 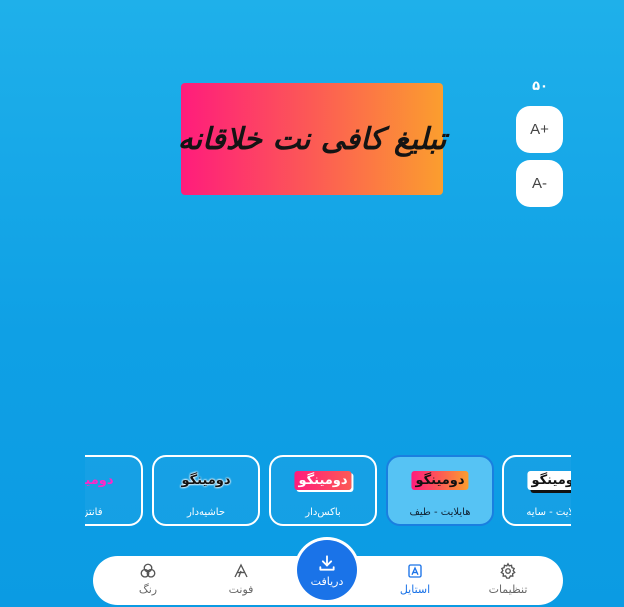 I want to click on preview-text: تبلیغ کافی نت خلاقانه, so click(x=312, y=139).